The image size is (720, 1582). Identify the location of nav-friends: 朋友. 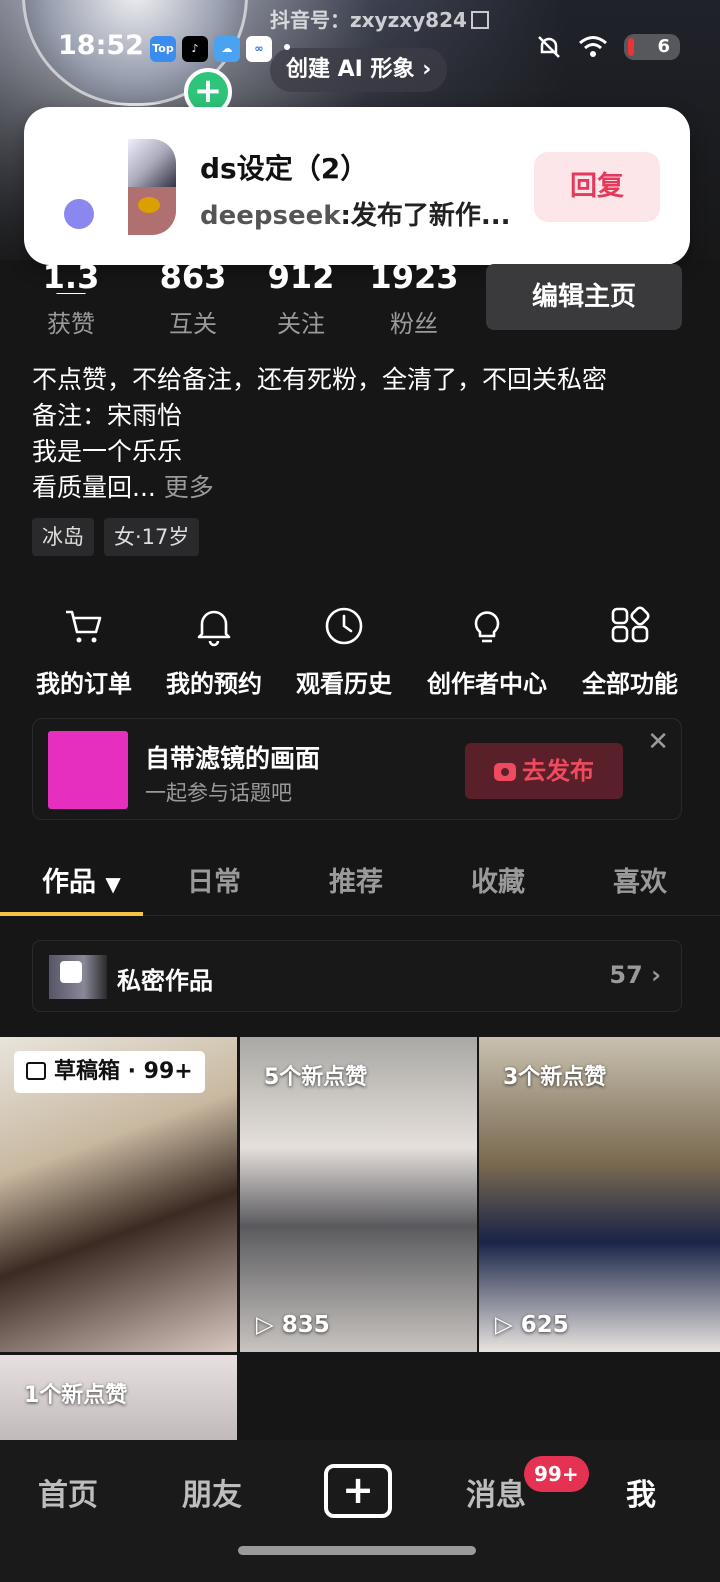
(212, 1492).